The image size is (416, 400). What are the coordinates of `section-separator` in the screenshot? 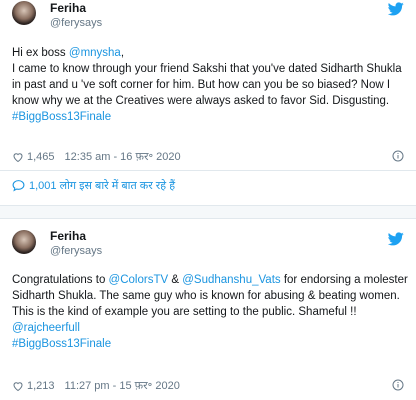 It's located at (208, 212).